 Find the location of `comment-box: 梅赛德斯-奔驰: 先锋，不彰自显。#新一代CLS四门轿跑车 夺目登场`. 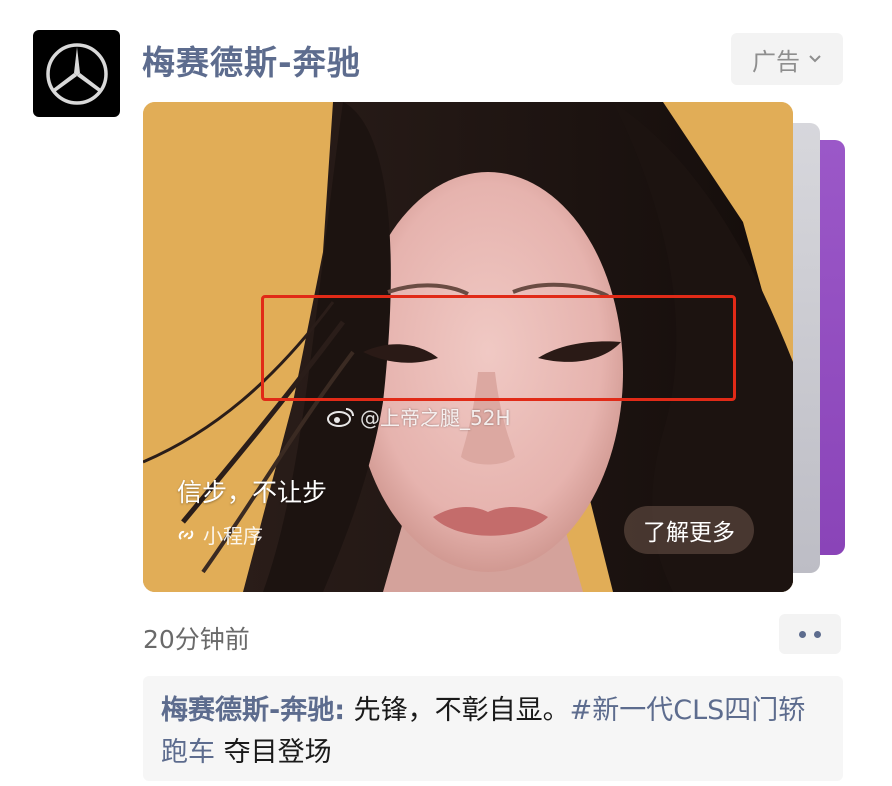

comment-box: 梅赛德斯-奔驰: 先锋，不彰自显。#新一代CLS四门轿跑车 夺目登场 is located at coordinates (493, 728).